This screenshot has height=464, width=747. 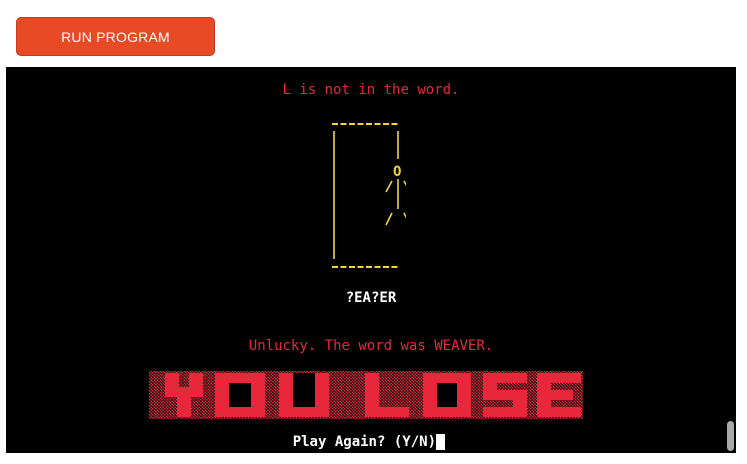 I want to click on text-cursor, so click(x=440, y=442).